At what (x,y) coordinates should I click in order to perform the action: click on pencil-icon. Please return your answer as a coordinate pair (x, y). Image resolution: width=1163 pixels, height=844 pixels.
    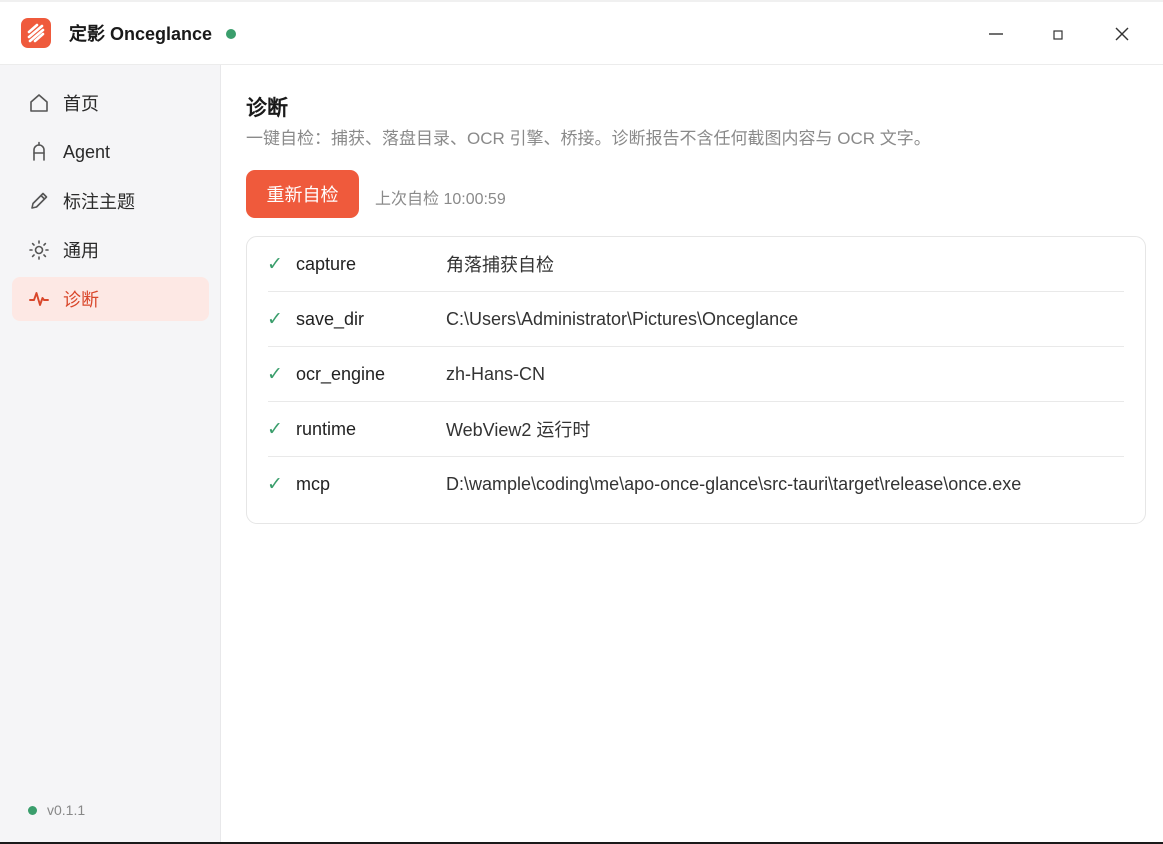
    Looking at the image, I should click on (39, 201).